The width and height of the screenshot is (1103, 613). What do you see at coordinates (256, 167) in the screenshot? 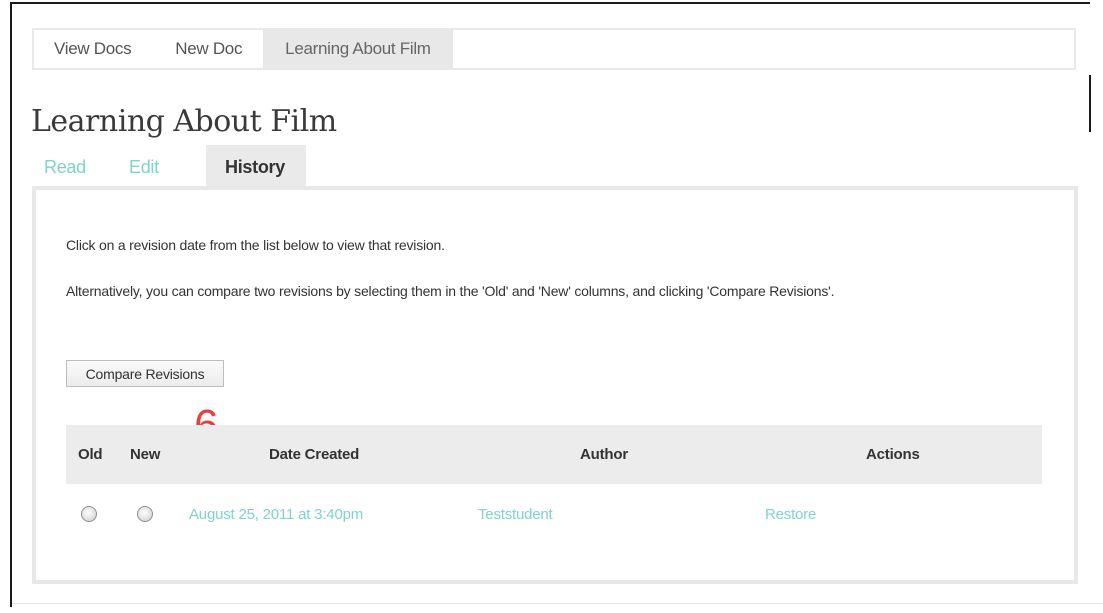
I see `tab-history: History` at bounding box center [256, 167].